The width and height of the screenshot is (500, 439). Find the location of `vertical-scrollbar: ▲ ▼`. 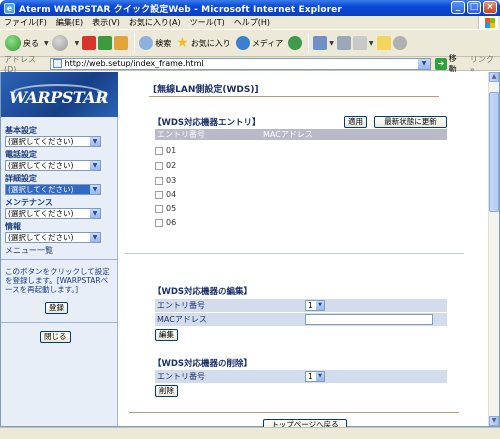

vertical-scrollbar: ▲ ▼ is located at coordinates (493, 249).